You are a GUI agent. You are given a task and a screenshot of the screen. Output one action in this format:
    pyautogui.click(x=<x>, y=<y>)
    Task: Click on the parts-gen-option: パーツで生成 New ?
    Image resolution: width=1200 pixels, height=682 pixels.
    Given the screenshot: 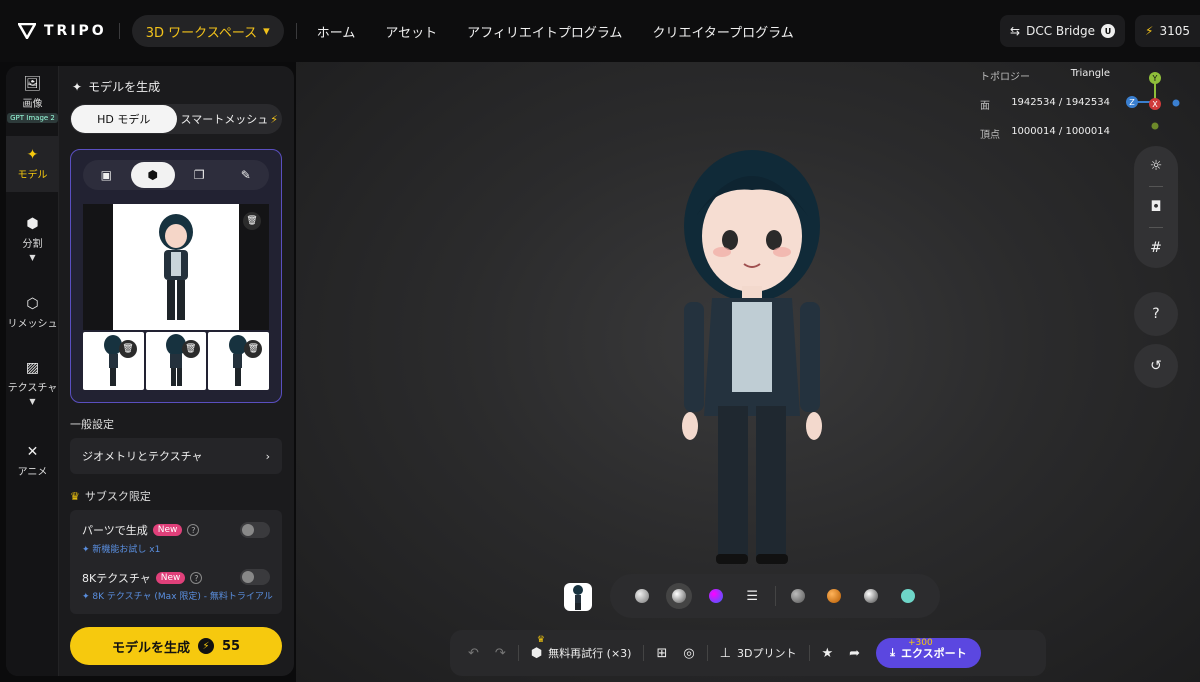 What is the action you would take?
    pyautogui.click(x=141, y=530)
    